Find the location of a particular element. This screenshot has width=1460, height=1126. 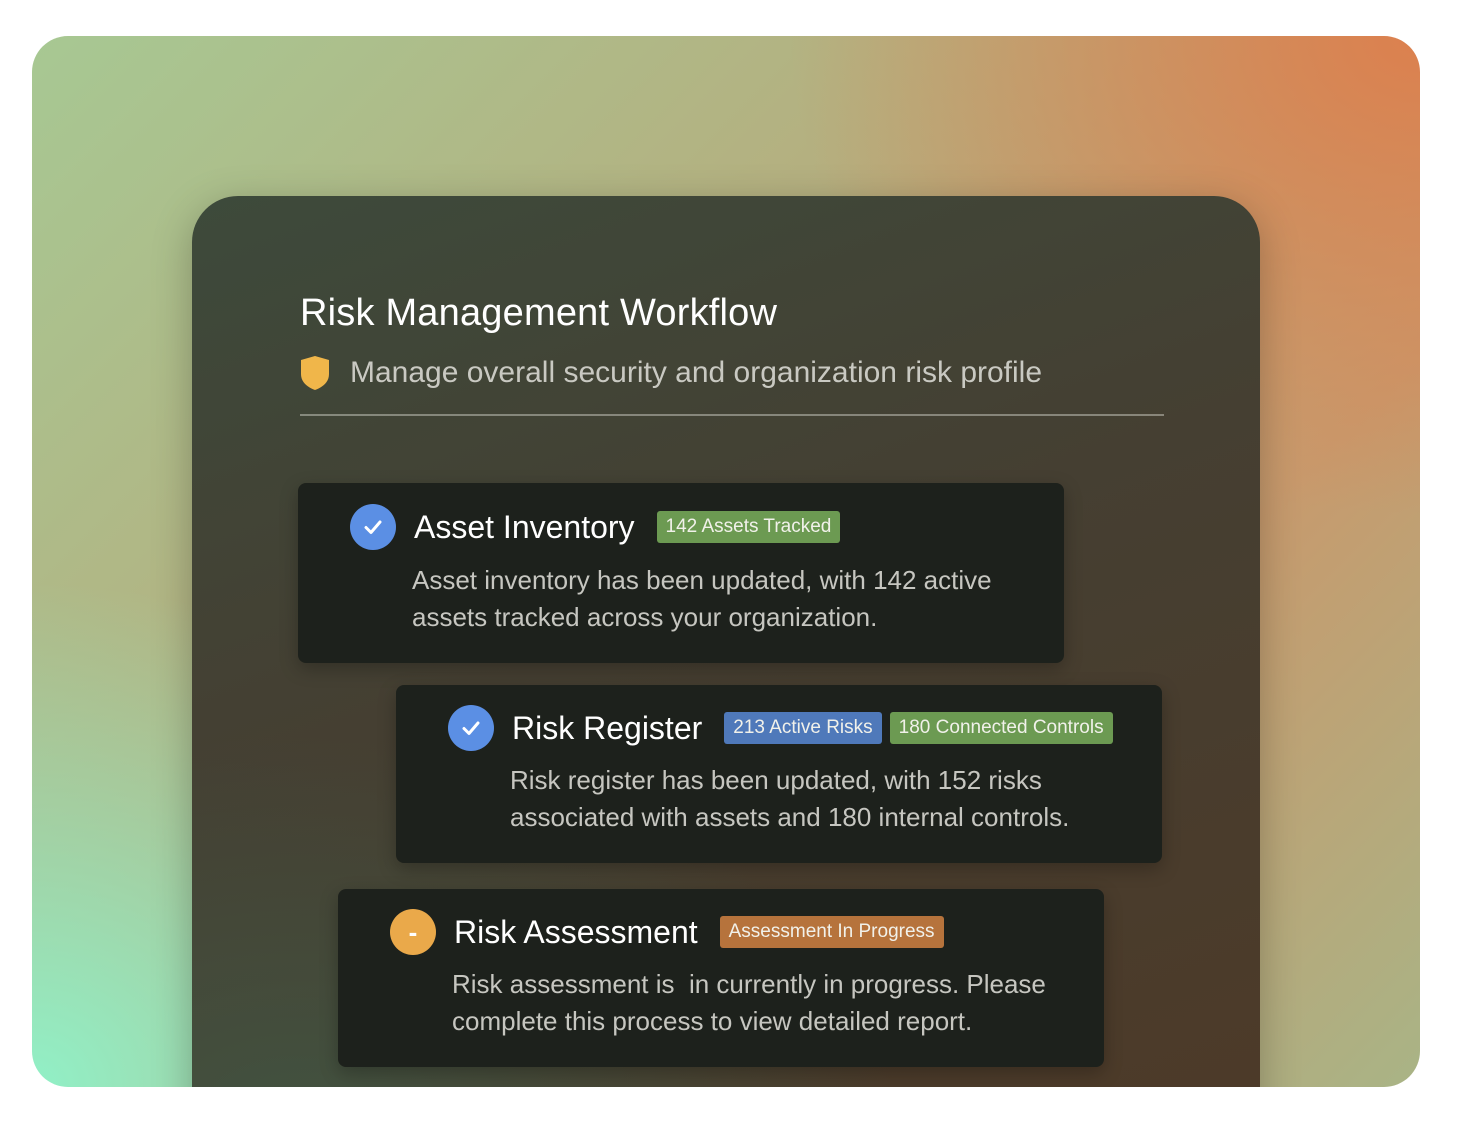

status-badge: 142 Assets Tracked is located at coordinates (748, 527).